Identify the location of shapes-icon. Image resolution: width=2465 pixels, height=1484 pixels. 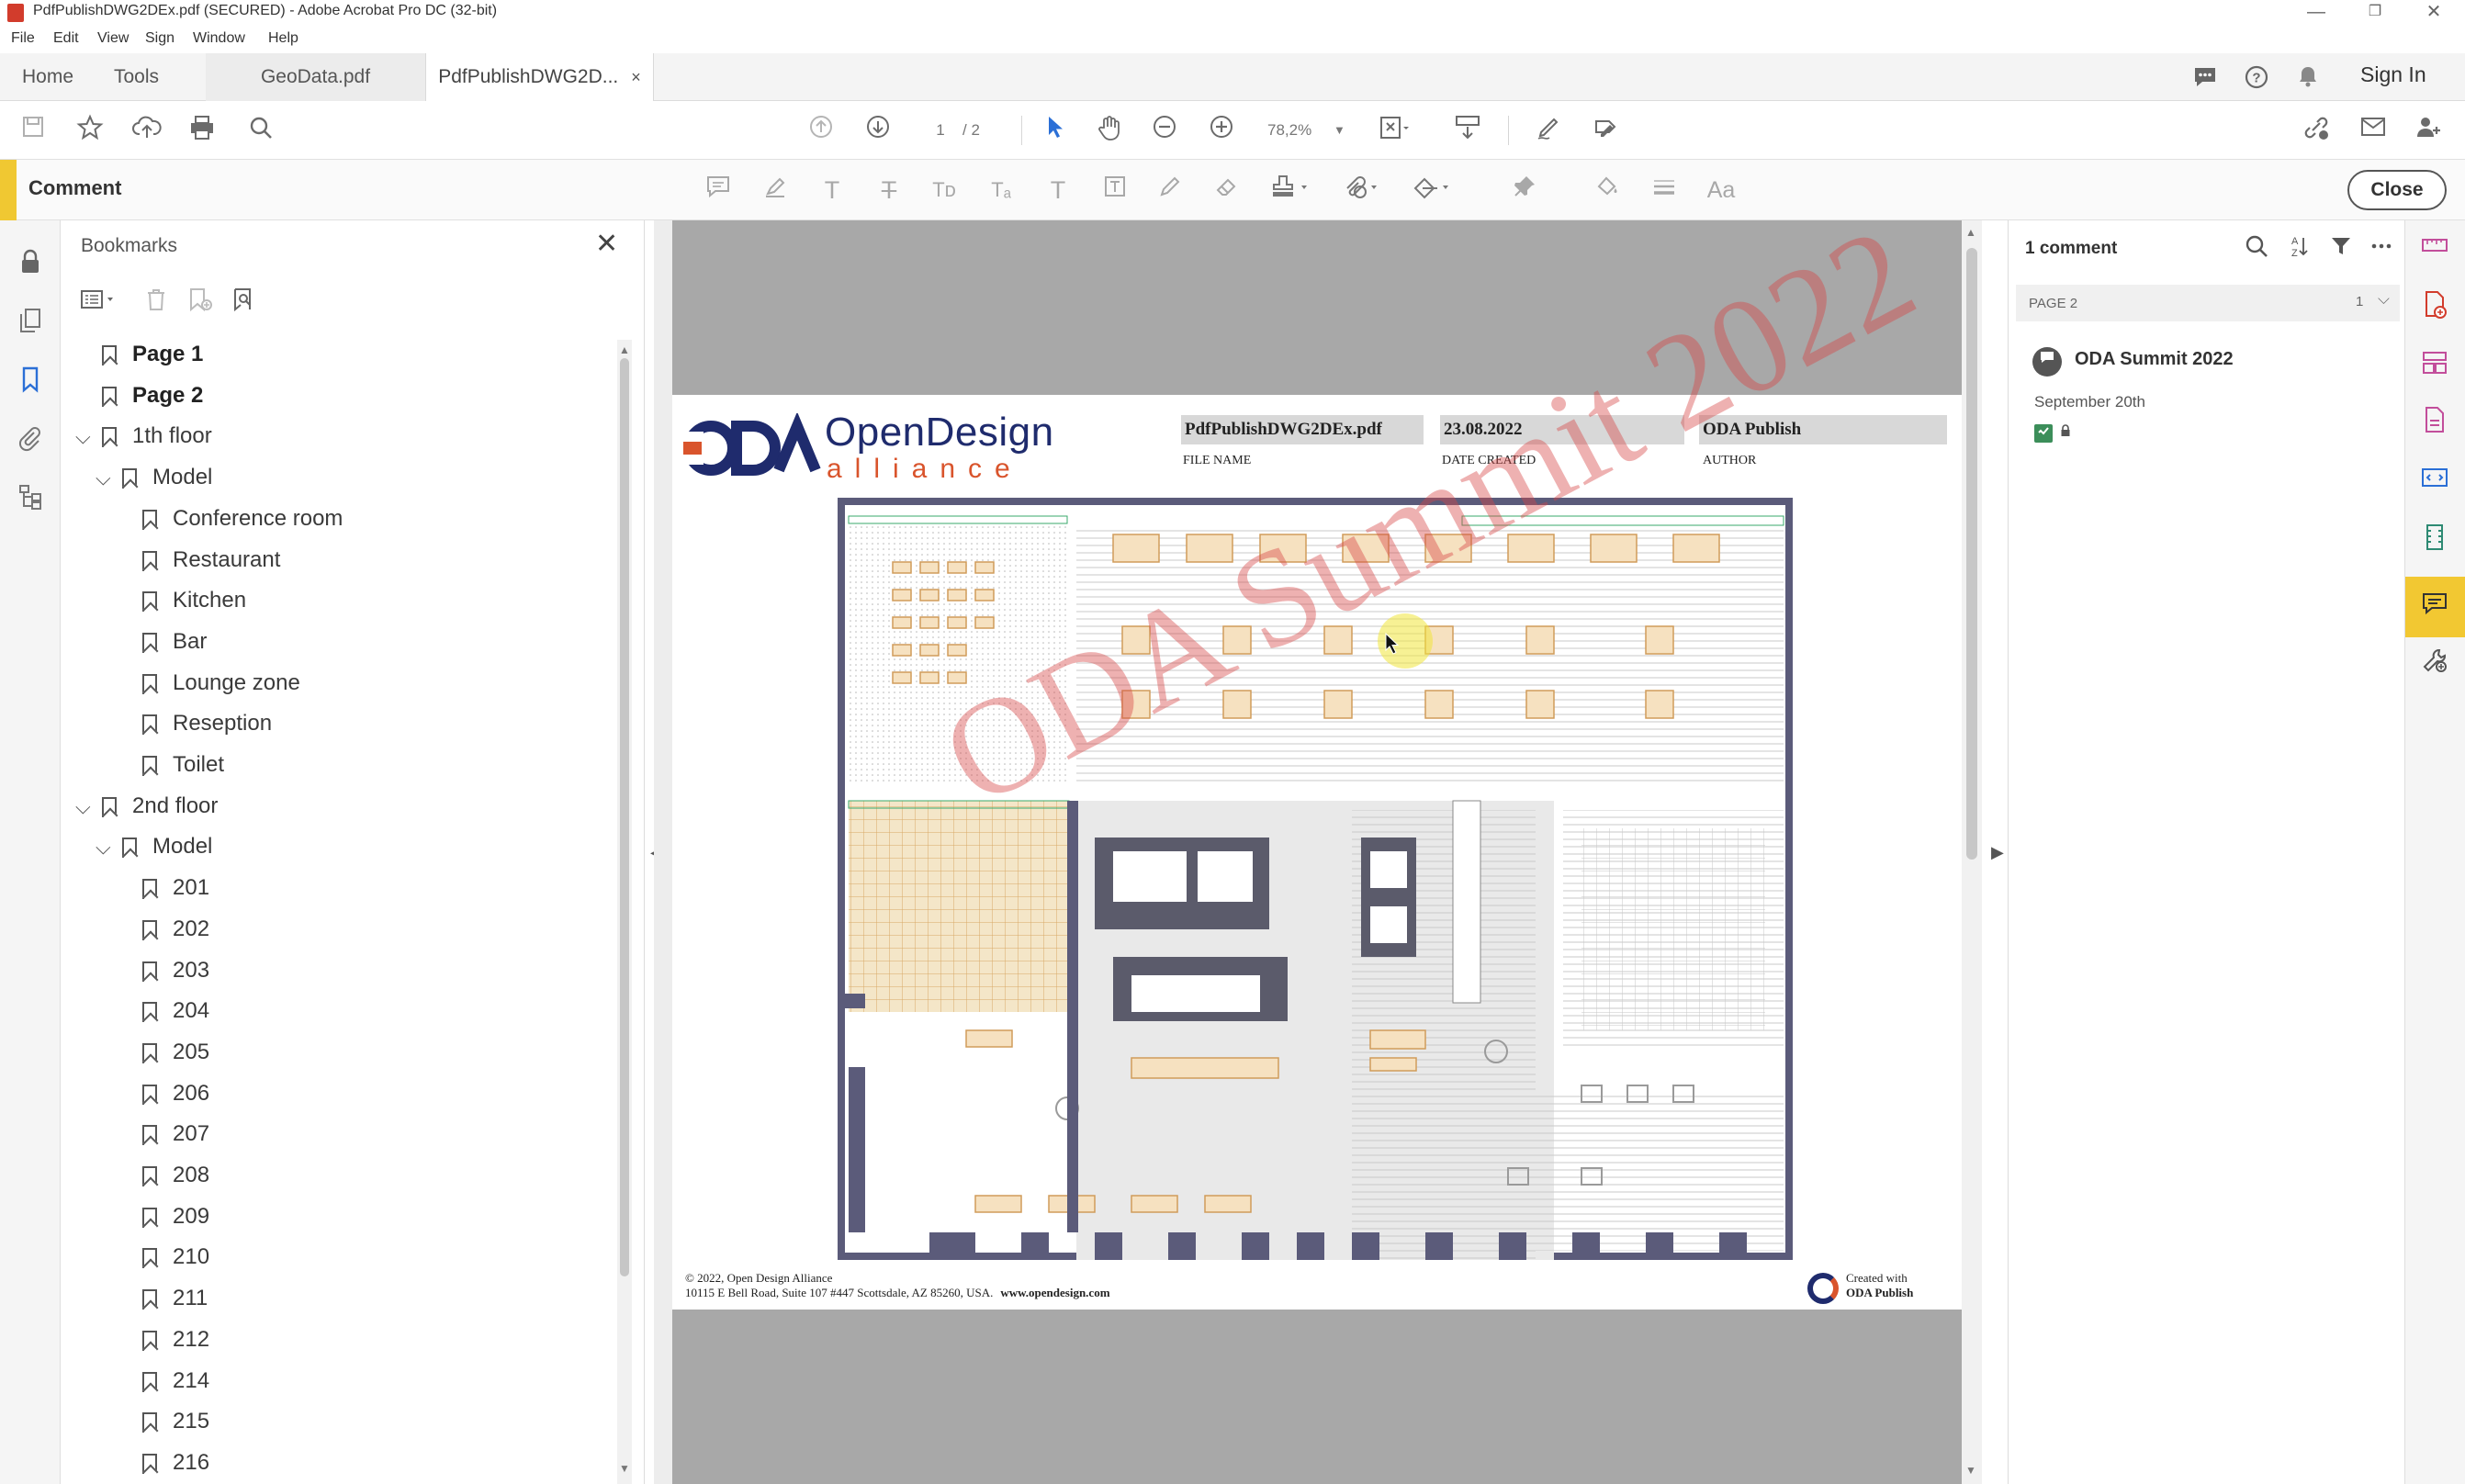
(1432, 191).